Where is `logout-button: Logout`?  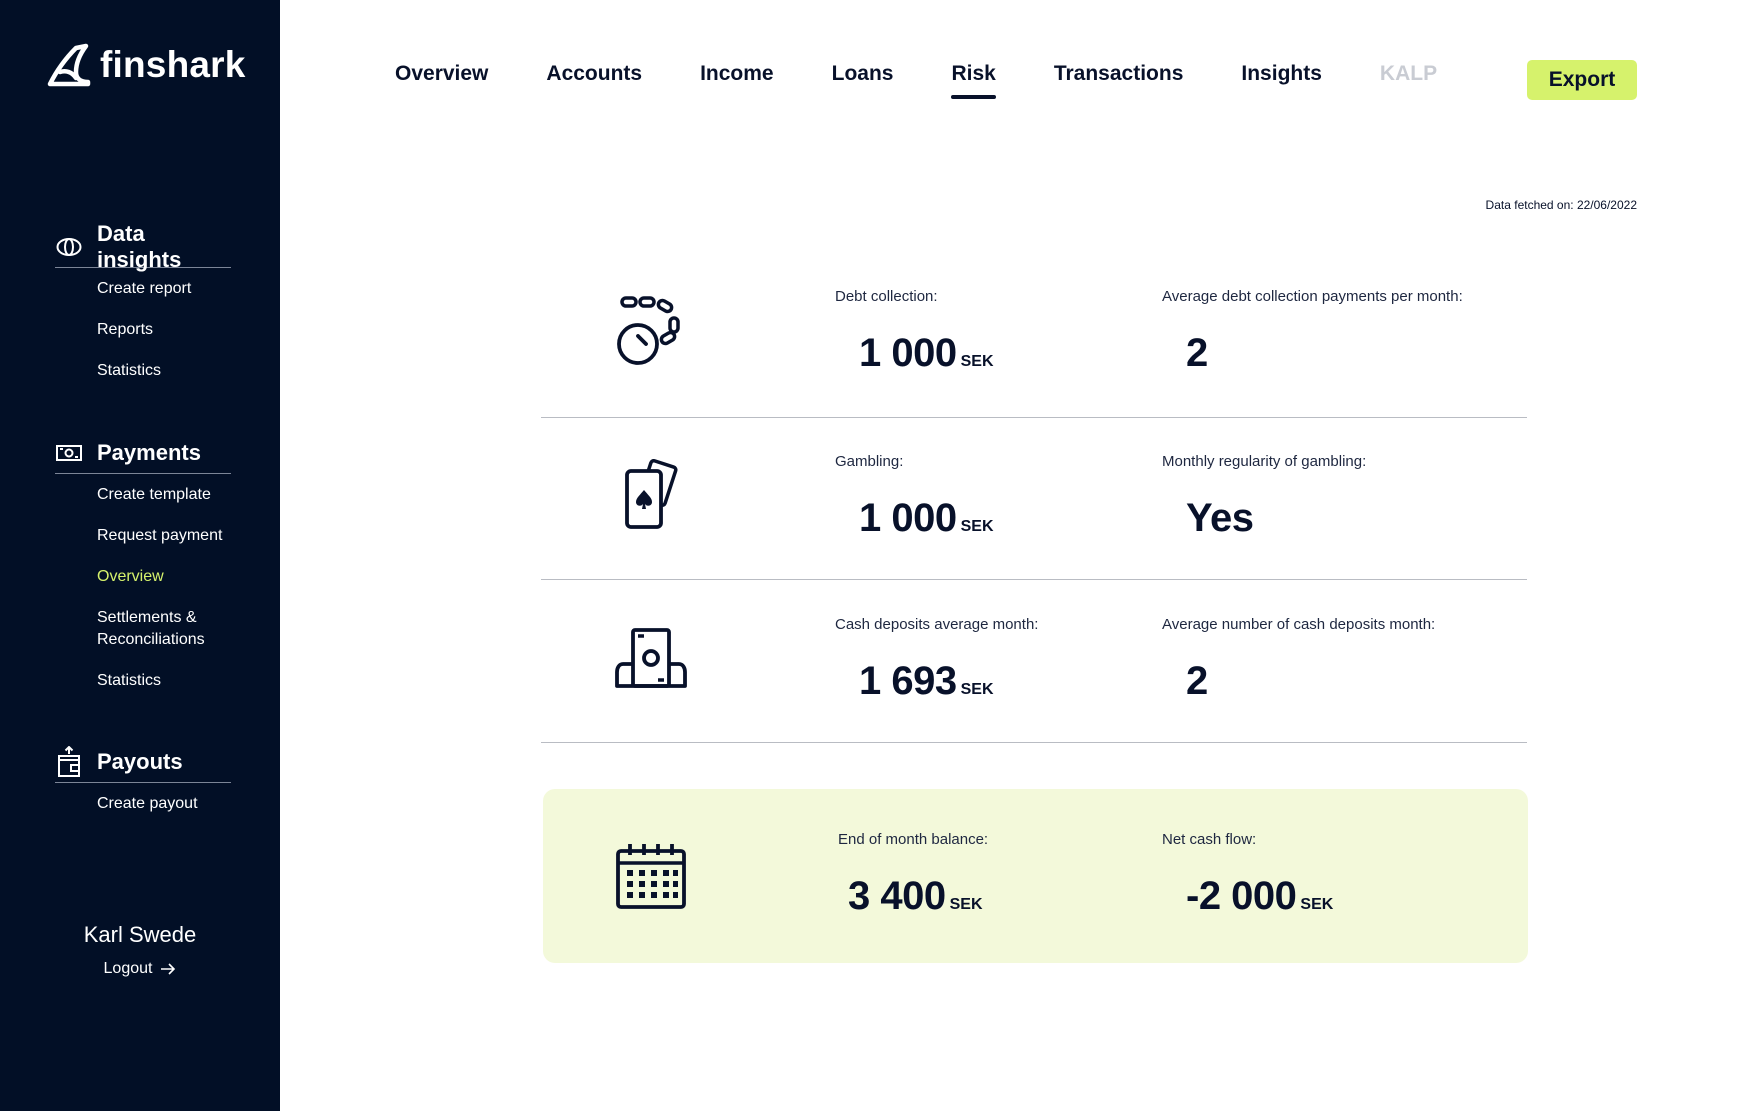
logout-button: Logout is located at coordinates (140, 969).